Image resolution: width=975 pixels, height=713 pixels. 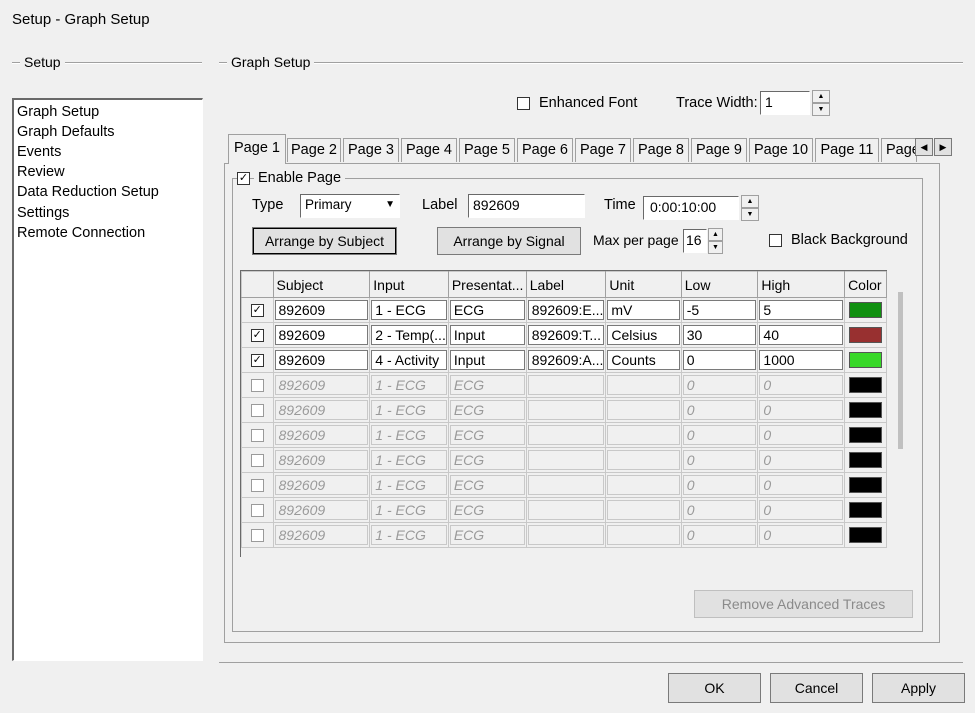 I want to click on cell-unit: mV, so click(x=643, y=310).